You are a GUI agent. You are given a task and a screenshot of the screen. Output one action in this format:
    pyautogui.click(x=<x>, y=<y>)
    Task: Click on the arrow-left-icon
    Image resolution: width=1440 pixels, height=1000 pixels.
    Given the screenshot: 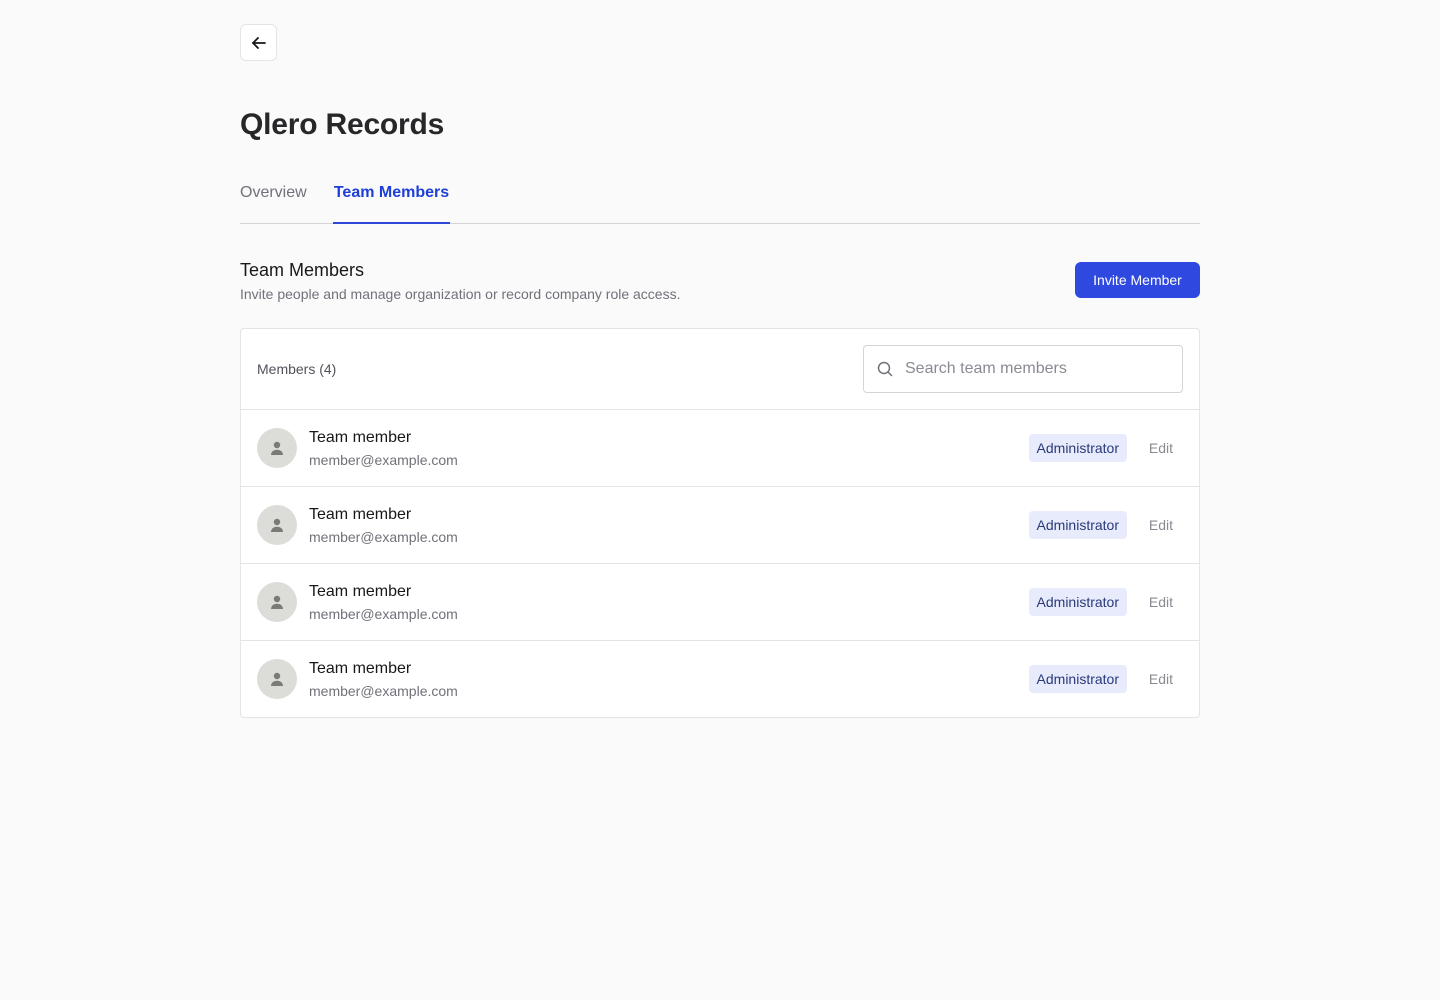 What is the action you would take?
    pyautogui.click(x=259, y=43)
    